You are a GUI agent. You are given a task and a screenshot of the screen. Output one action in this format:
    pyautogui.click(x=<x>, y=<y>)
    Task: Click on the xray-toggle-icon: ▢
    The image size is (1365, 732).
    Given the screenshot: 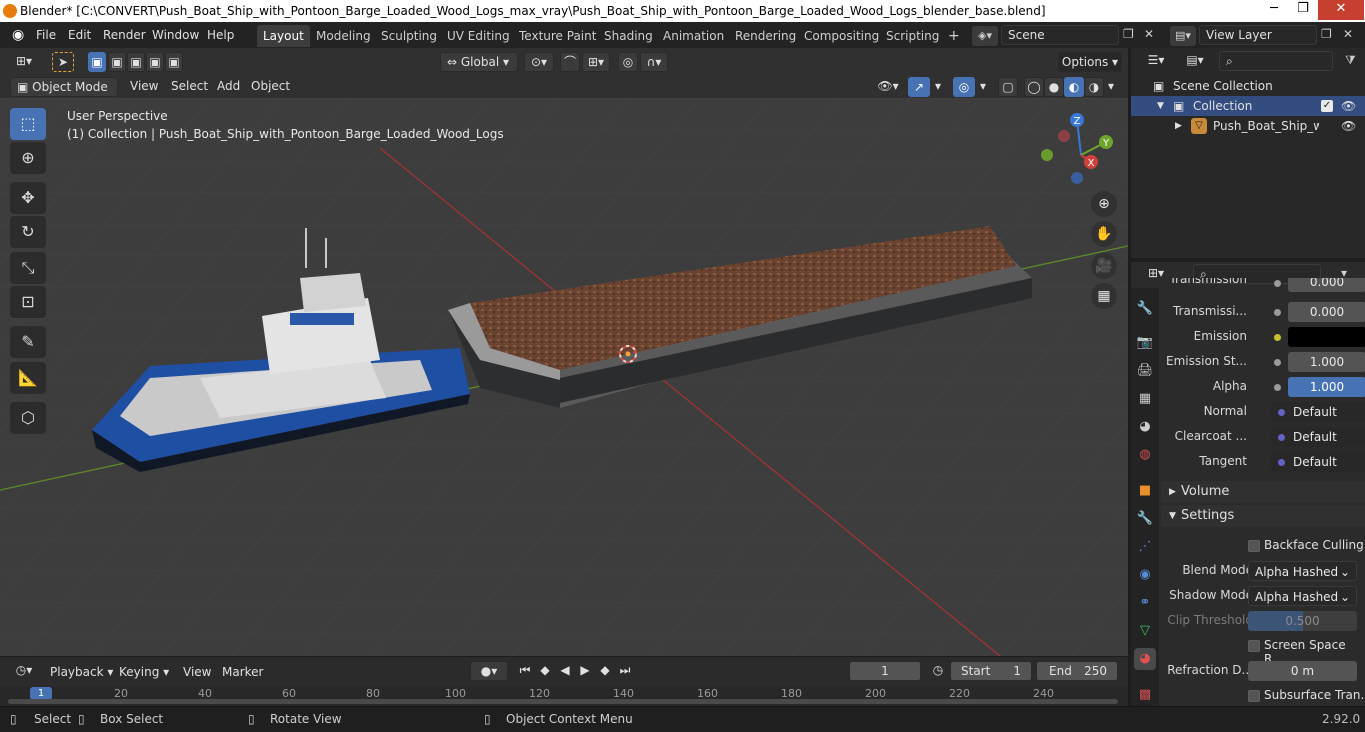 What is the action you would take?
    pyautogui.click(x=1008, y=87)
    